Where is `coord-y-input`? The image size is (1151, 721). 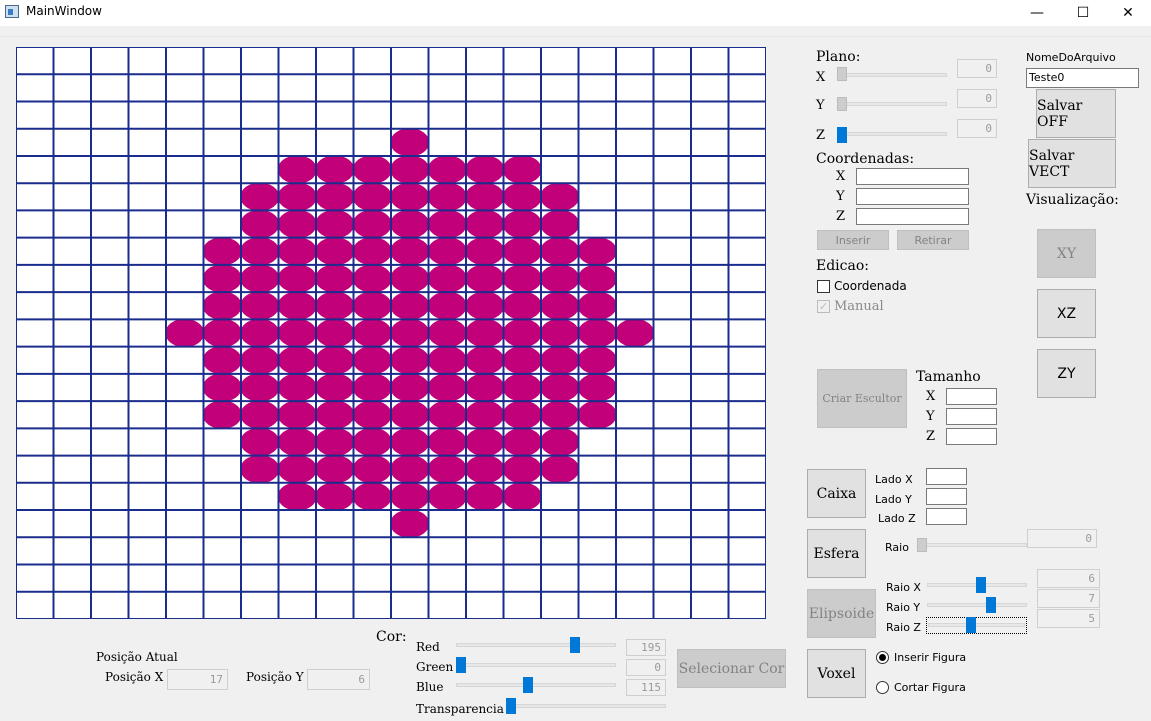 coord-y-input is located at coordinates (912, 196).